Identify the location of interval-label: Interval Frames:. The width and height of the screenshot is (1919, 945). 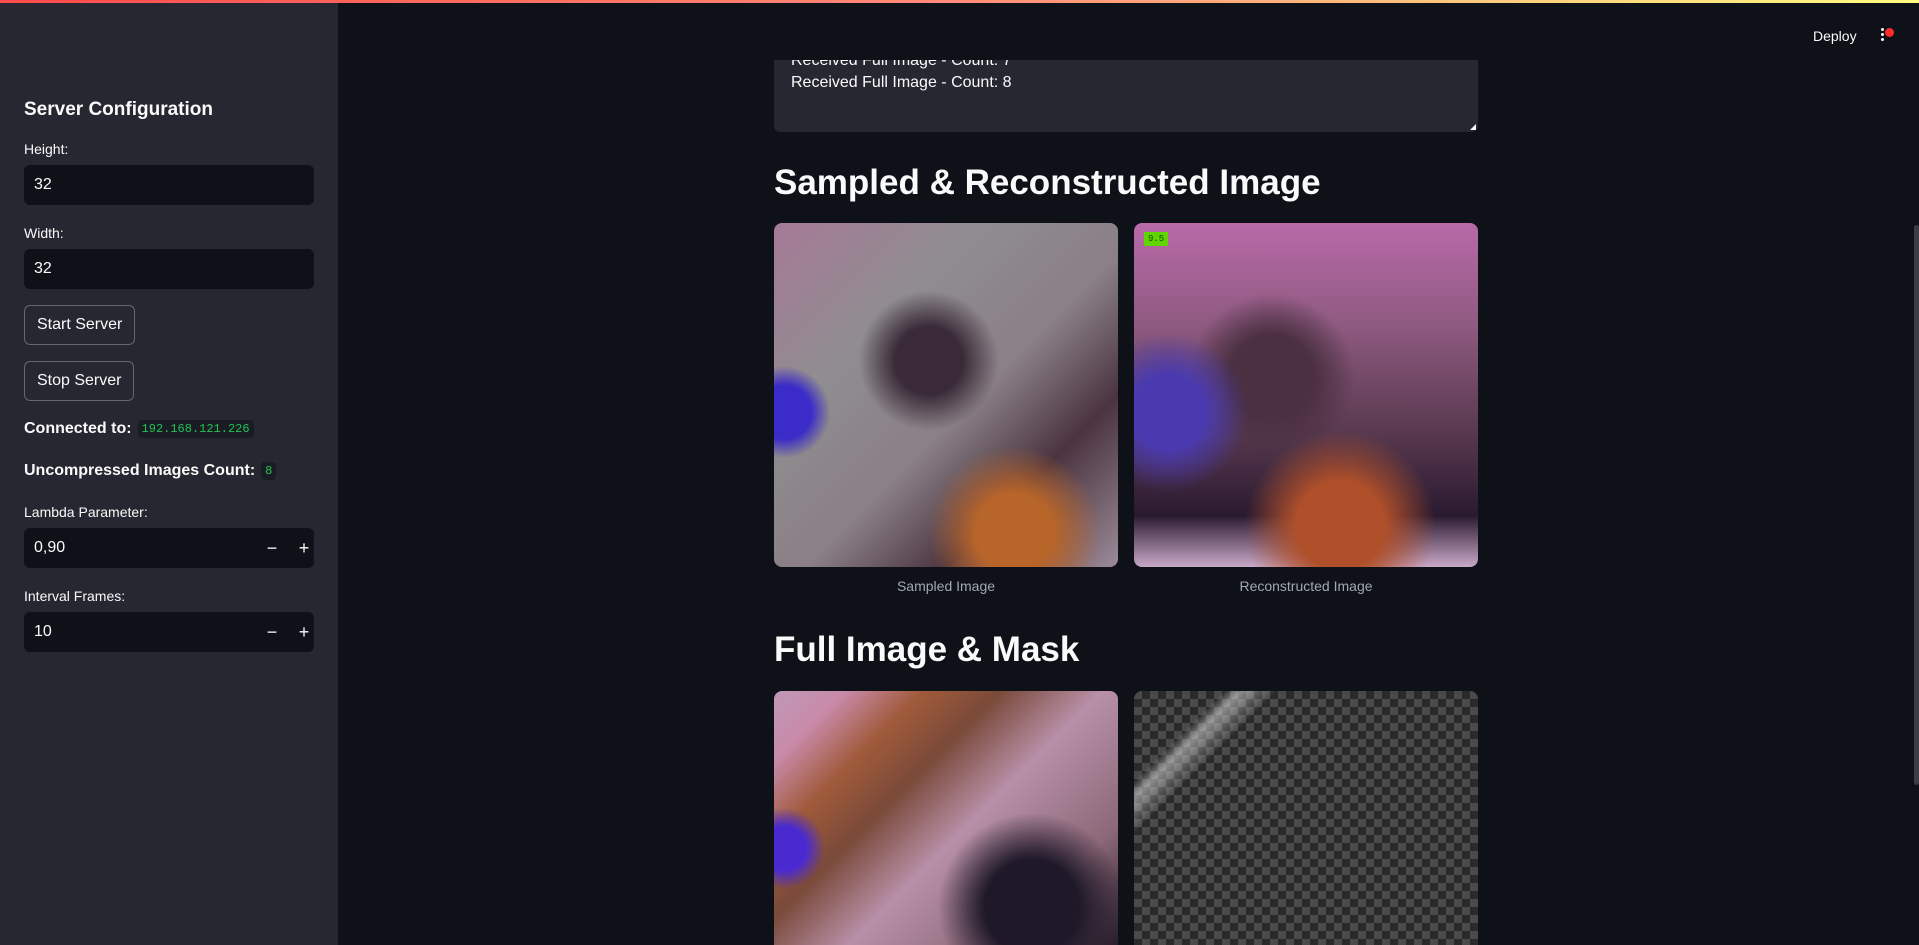
(75, 596).